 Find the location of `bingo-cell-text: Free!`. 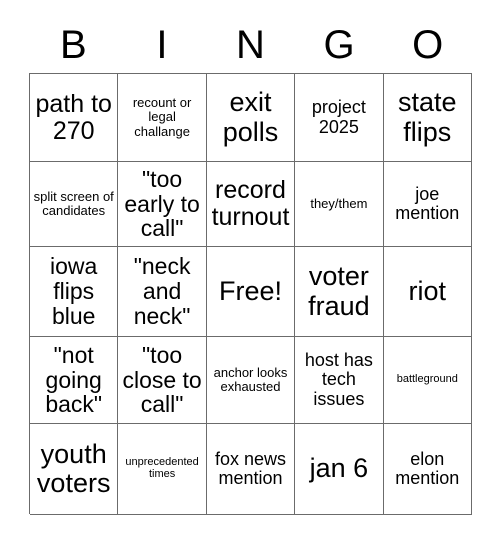

bingo-cell-text: Free! is located at coordinates (250, 290).